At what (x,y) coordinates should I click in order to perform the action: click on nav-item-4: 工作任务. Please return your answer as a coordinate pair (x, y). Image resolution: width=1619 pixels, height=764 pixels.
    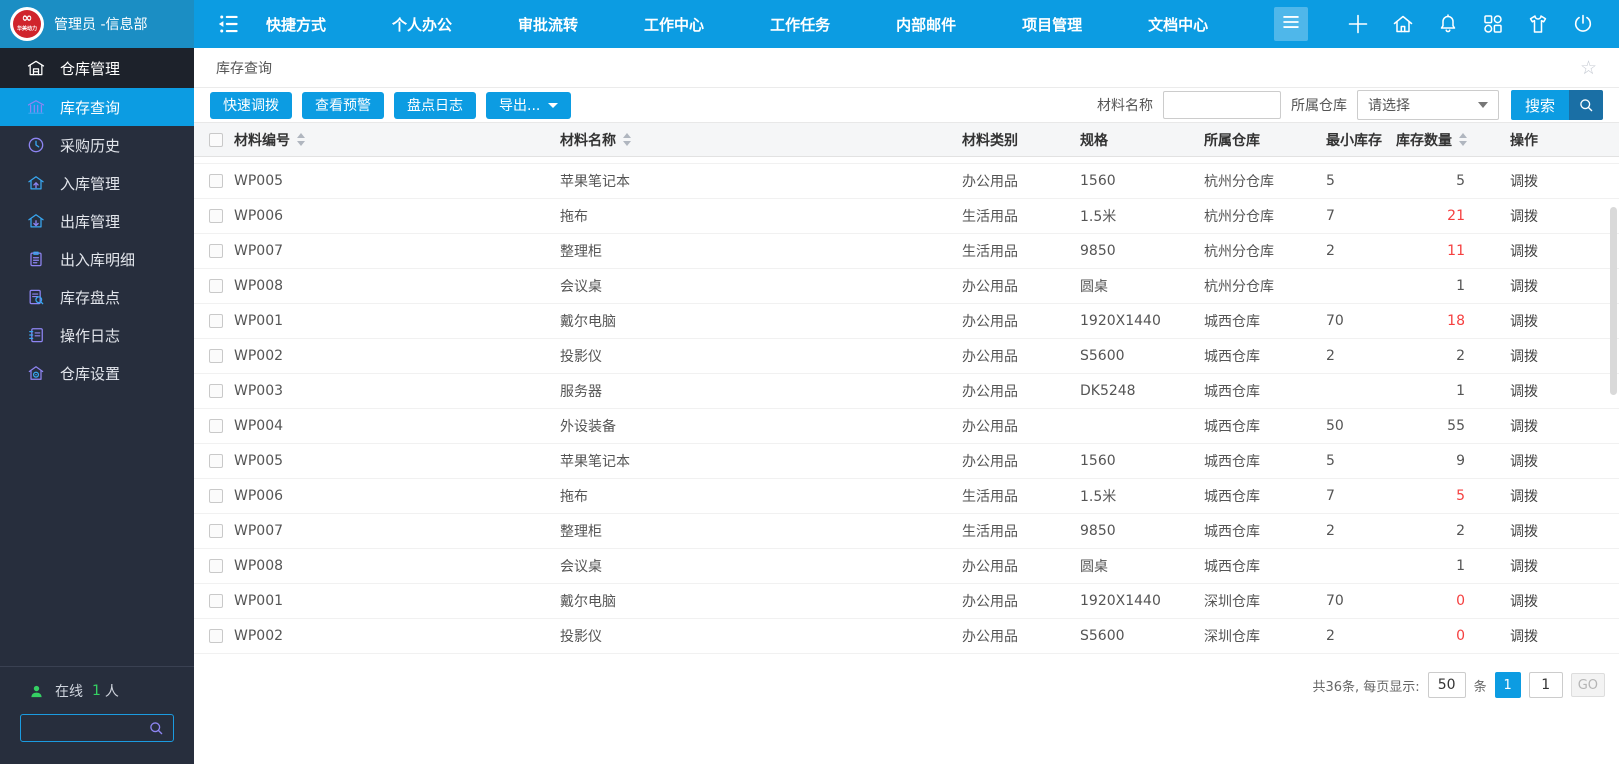
    Looking at the image, I should click on (800, 24).